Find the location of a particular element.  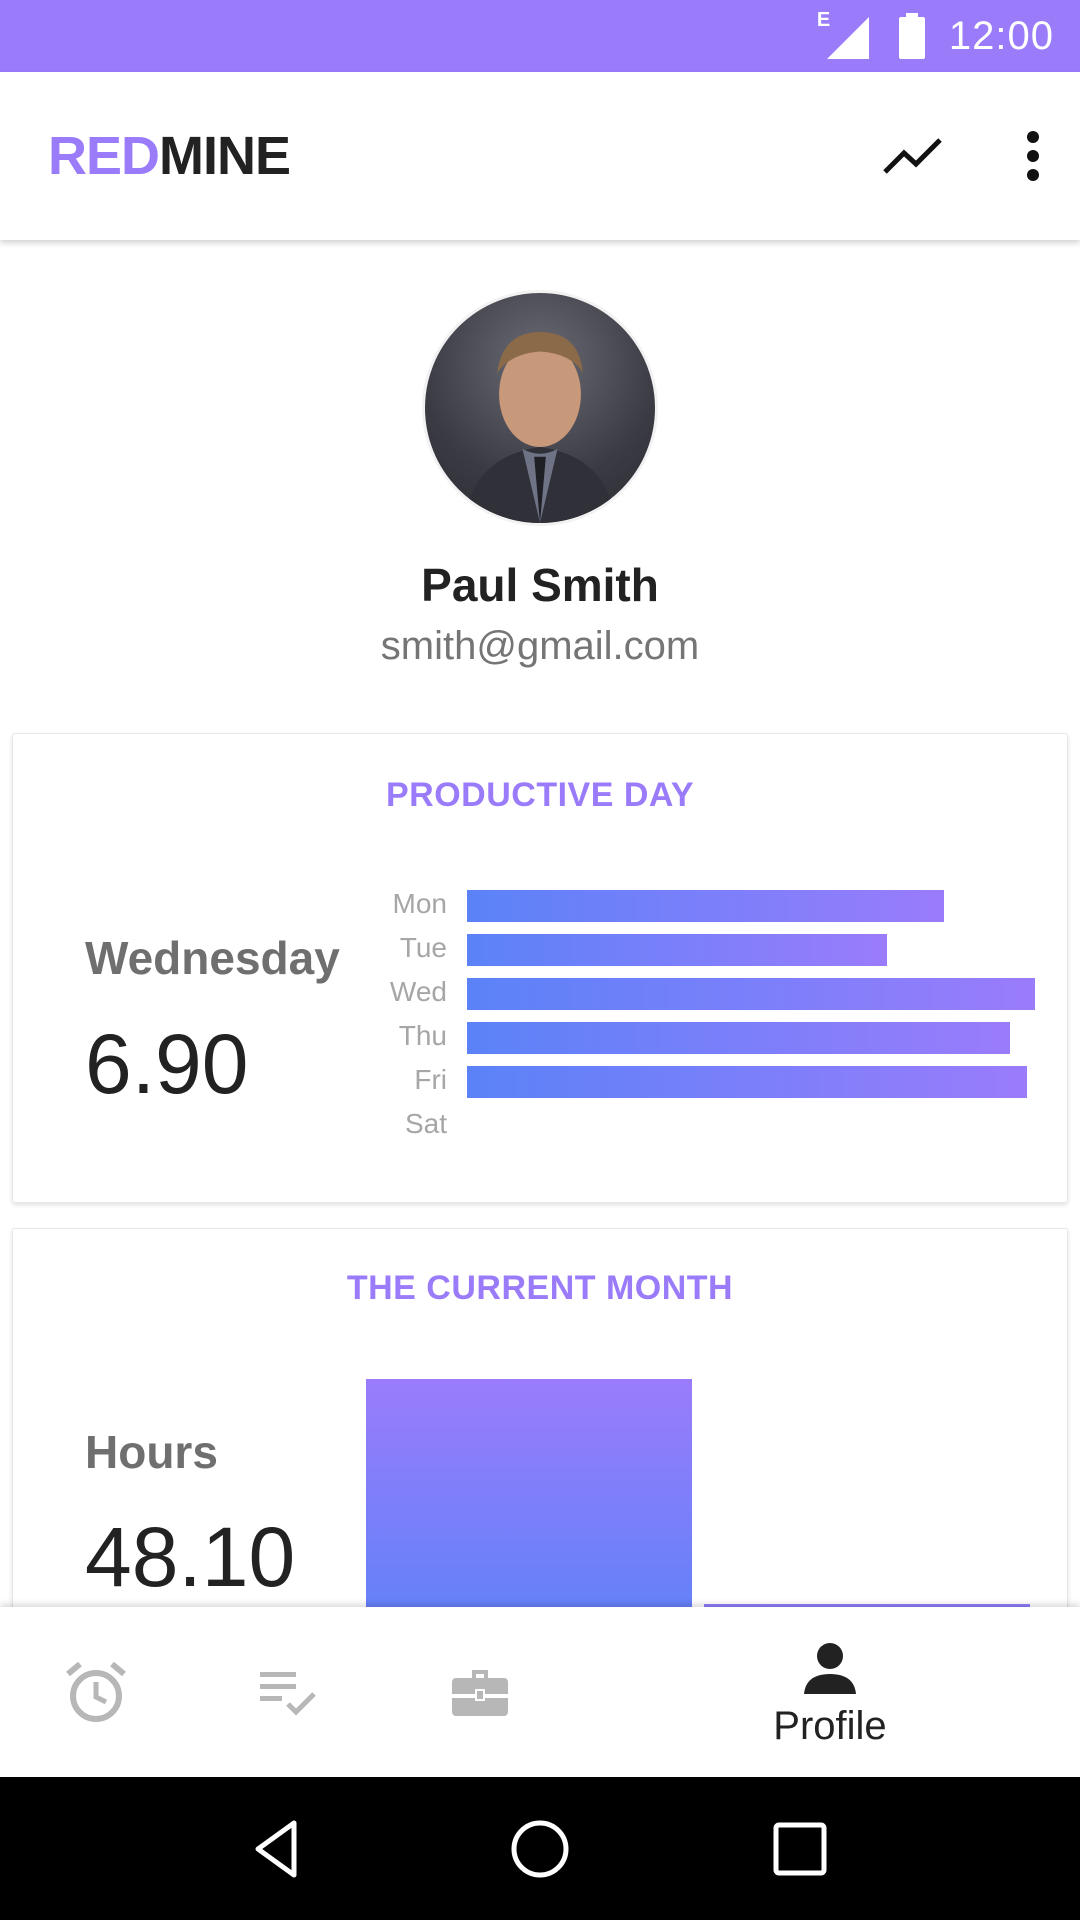

nav-profile: Profile is located at coordinates (830, 1692).